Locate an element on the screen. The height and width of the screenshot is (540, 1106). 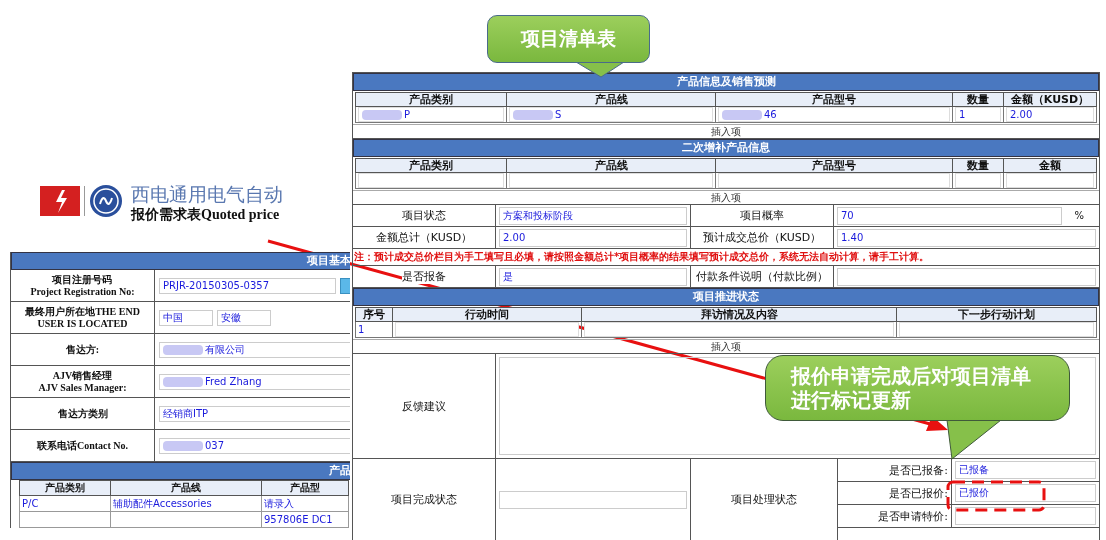
field-label: 项目注册号码 Project Registration No: is located at coordinates (83, 285).